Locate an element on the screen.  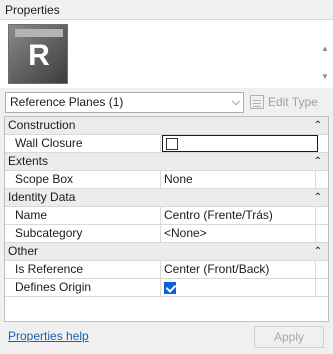
type-selector-row: Reference Planes (1) ⌵ Edit Type is located at coordinates (166, 103).